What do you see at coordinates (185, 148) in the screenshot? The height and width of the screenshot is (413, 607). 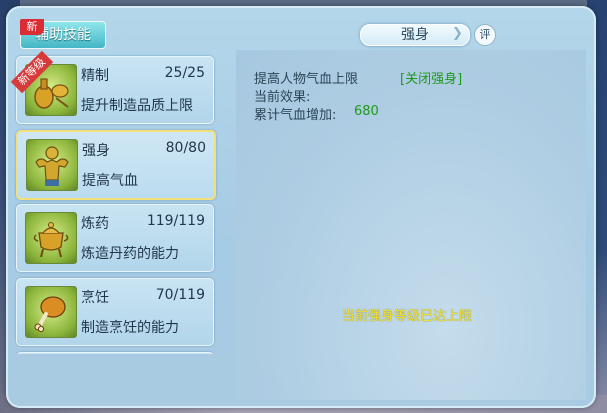 I see `skill-level: 80/80` at bounding box center [185, 148].